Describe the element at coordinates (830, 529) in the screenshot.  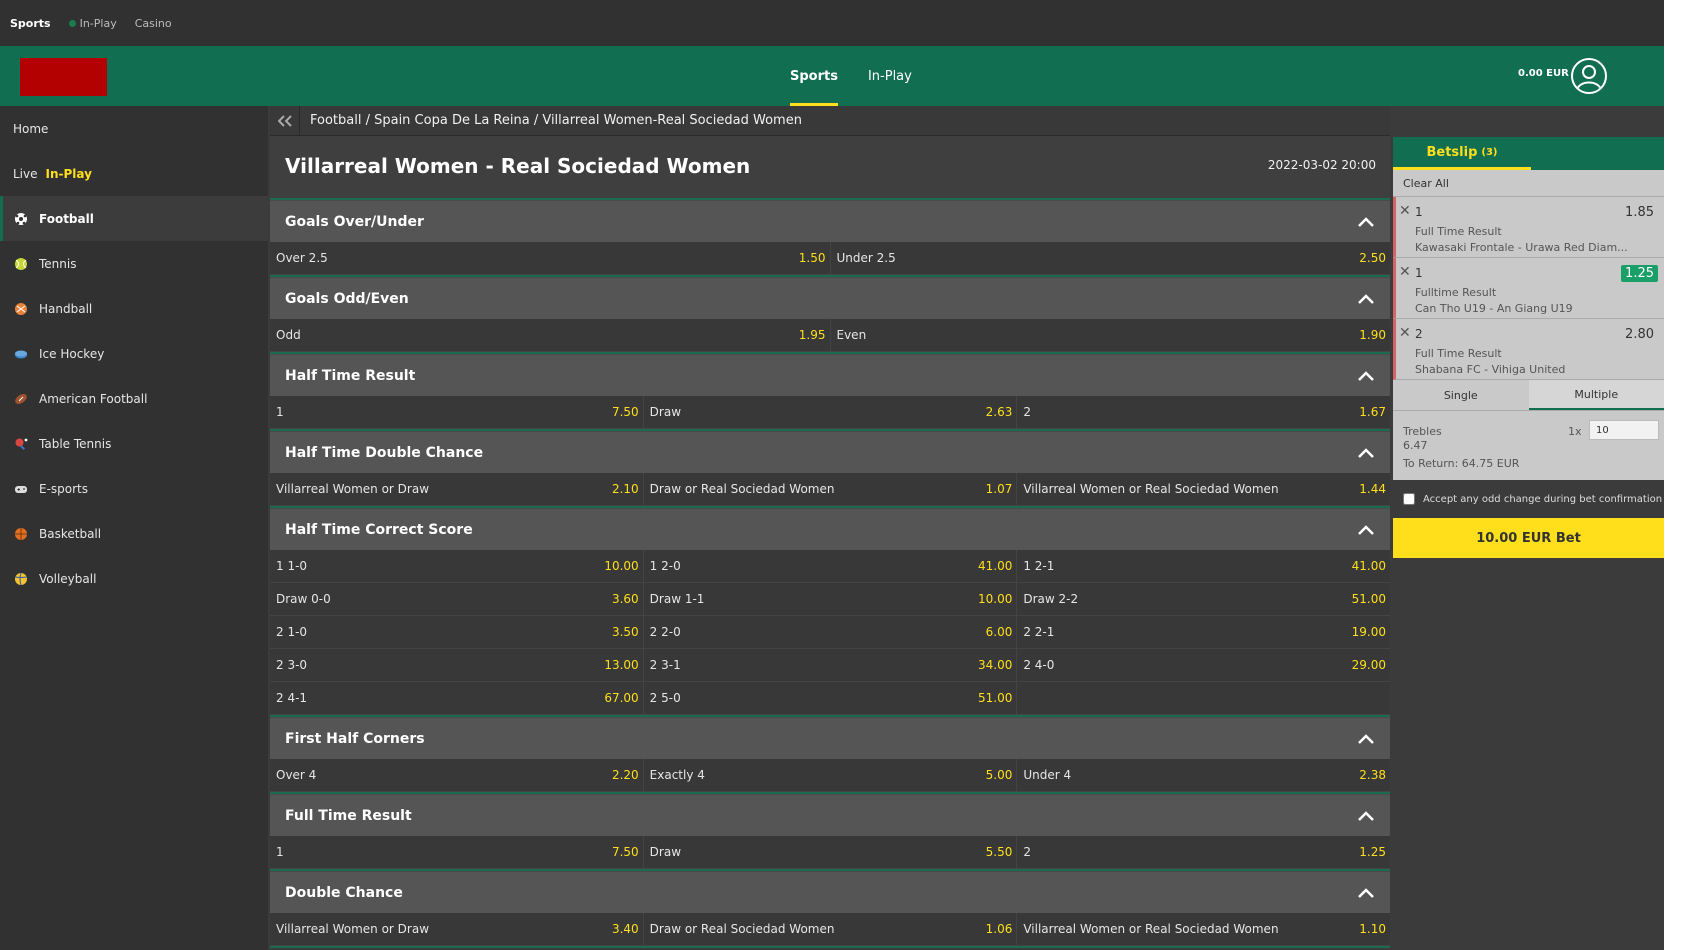
I see `market-header: Half Time Correct Score` at that location.